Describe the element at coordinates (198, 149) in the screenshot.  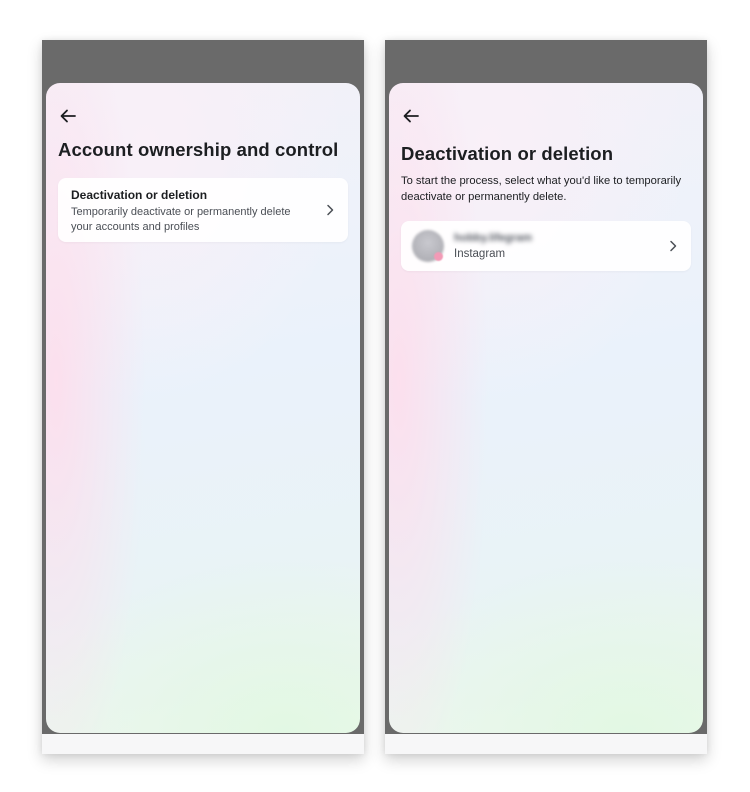
I see `page-title: Account ownership and control` at that location.